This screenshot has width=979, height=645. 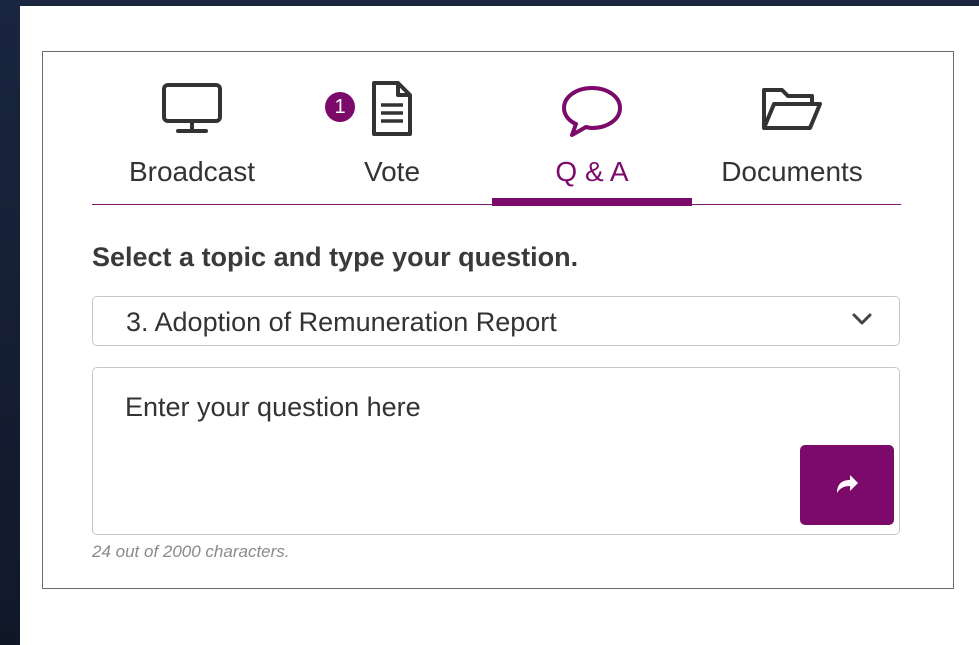 What do you see at coordinates (341, 322) in the screenshot?
I see `topic-selected-value: 3. Adoption of Remuneration Report` at bounding box center [341, 322].